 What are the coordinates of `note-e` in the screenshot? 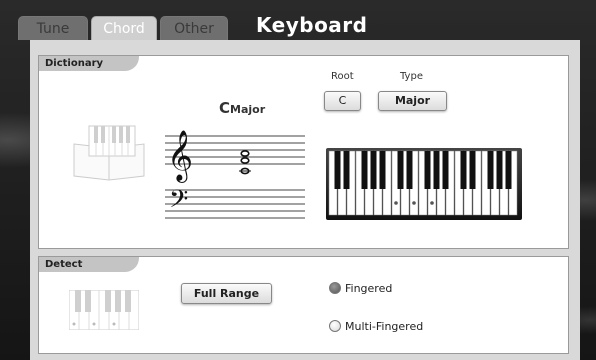 It's located at (245, 160).